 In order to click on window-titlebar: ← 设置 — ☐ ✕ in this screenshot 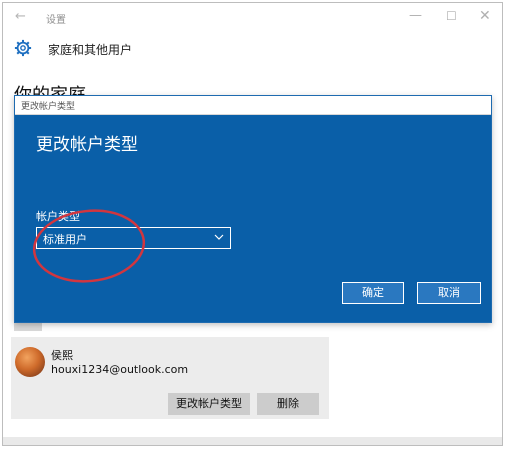, I will do `click(252, 17)`.